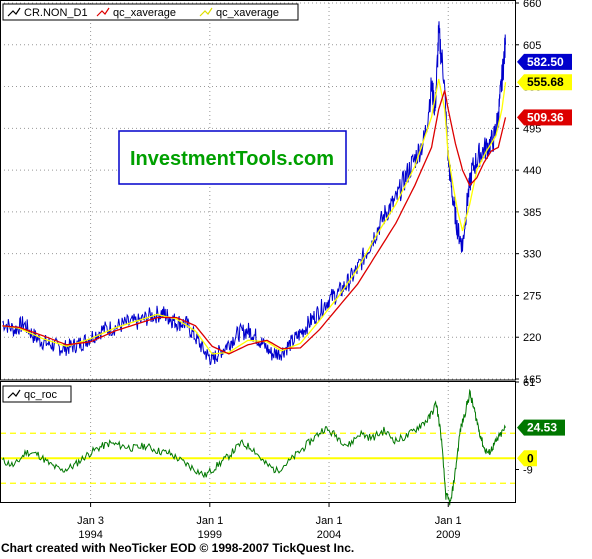  I want to click on tag-label: 582.50, so click(545, 62).